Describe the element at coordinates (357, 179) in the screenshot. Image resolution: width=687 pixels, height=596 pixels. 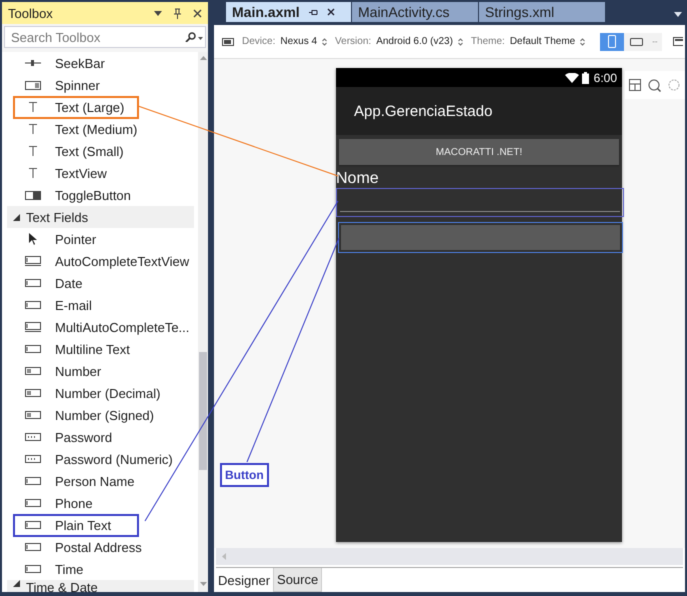
I see `text-label: Nome` at that location.